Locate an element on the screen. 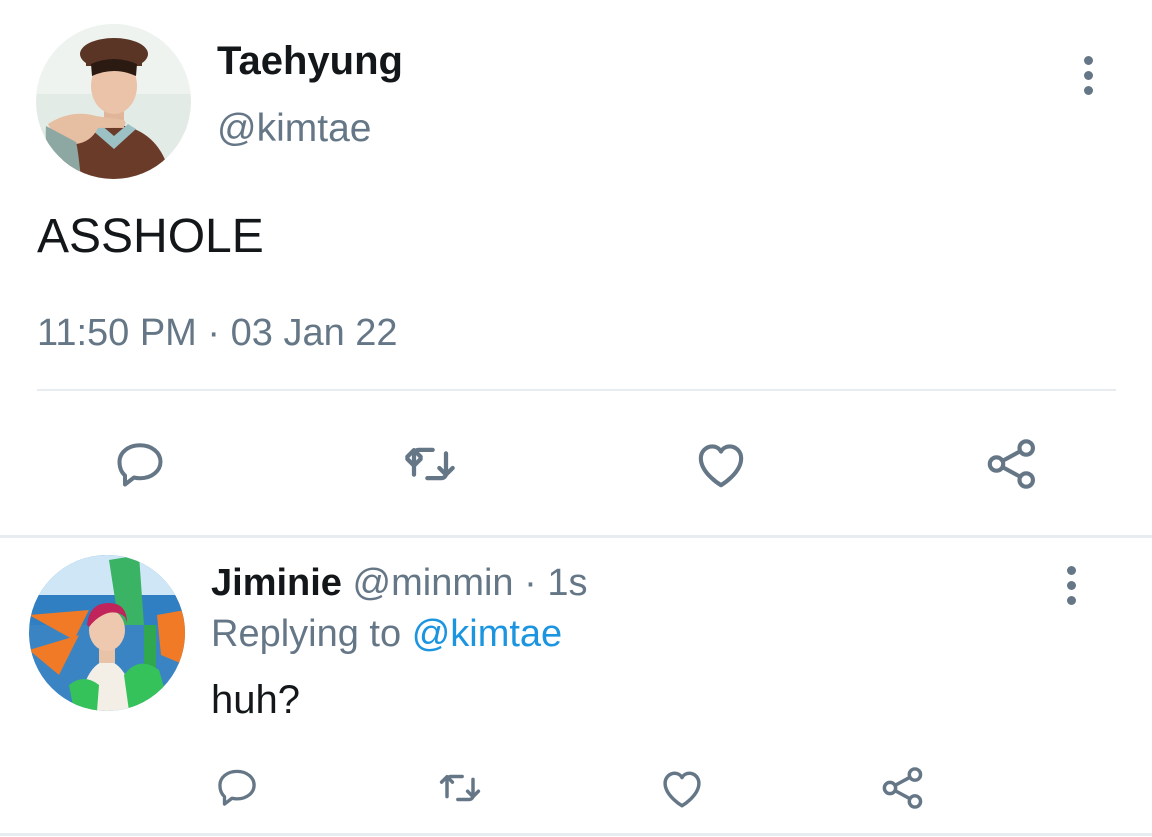 The width and height of the screenshot is (1152, 837). like-icon is located at coordinates (721, 464).